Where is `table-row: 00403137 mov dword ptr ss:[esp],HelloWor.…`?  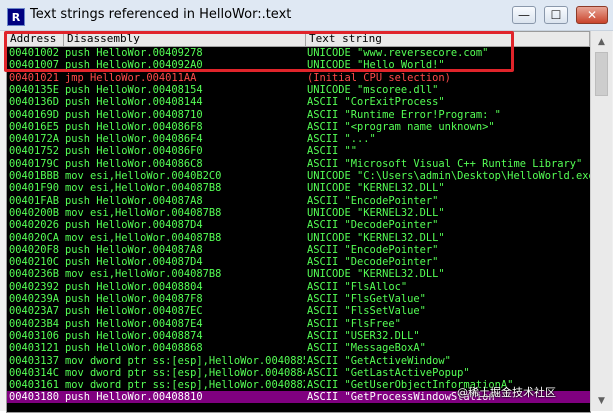
table-row: 00403137 mov dword ptr ss:[esp],HelloWor.… is located at coordinates (298, 361).